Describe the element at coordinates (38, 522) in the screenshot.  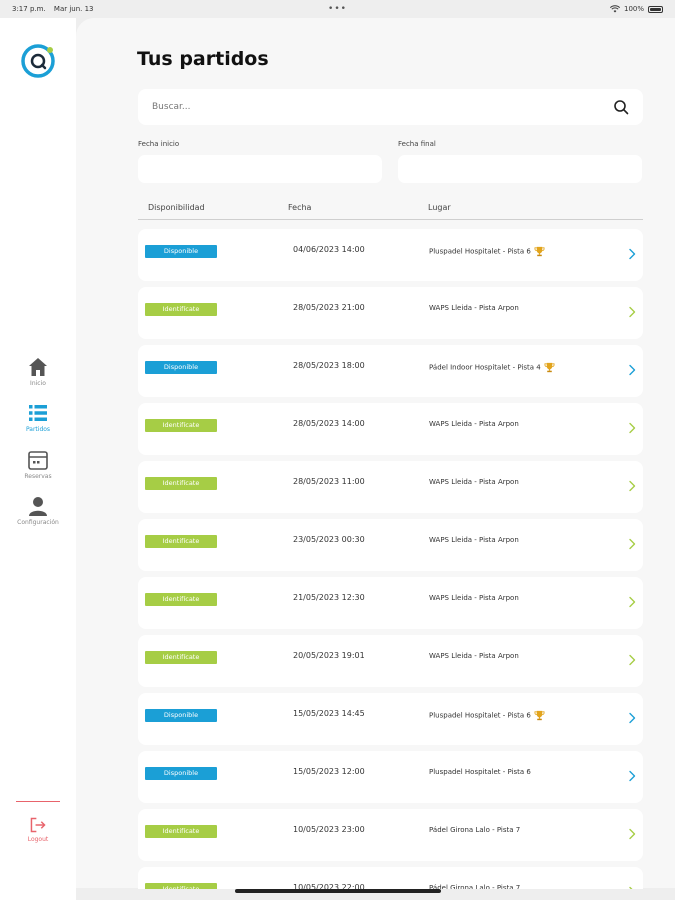
I see `sidebar-item-label: Configuración` at that location.